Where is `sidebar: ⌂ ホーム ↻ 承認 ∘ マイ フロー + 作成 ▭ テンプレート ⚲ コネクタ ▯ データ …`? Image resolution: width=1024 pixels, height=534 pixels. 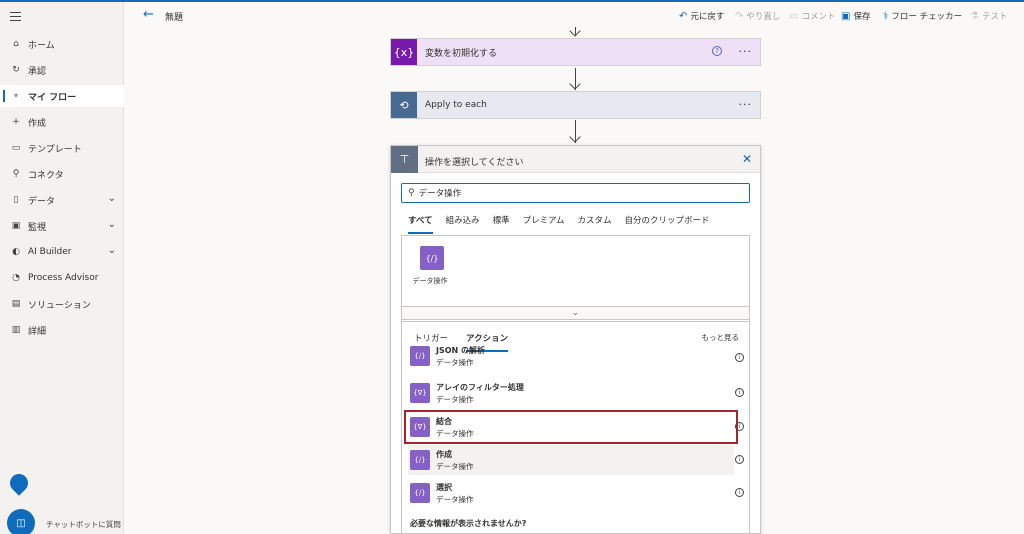 sidebar: ⌂ ホーム ↻ 承認 ∘ マイ フロー + 作成 ▭ テンプレート ⚲ コネクタ ▯ データ … is located at coordinates (62, 268).